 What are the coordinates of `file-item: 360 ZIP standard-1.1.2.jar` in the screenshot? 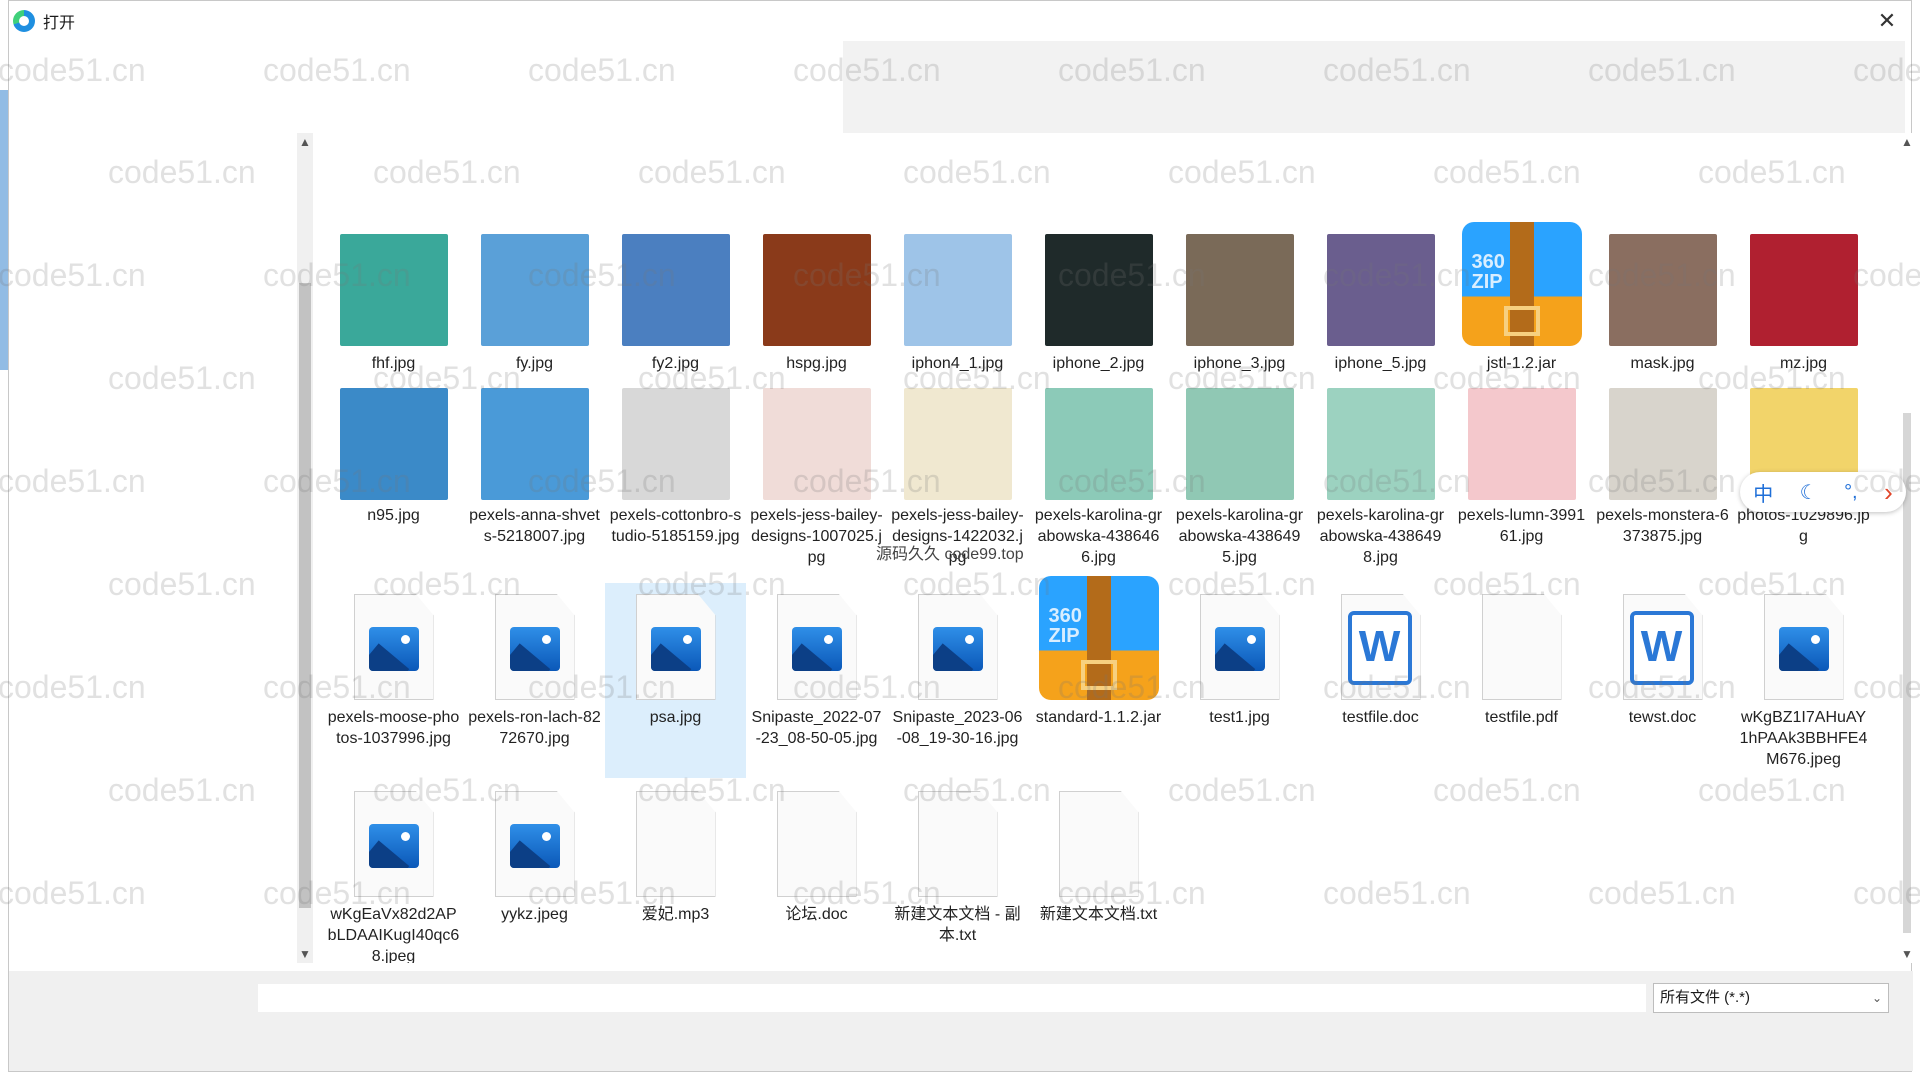 It's located at (1098, 677).